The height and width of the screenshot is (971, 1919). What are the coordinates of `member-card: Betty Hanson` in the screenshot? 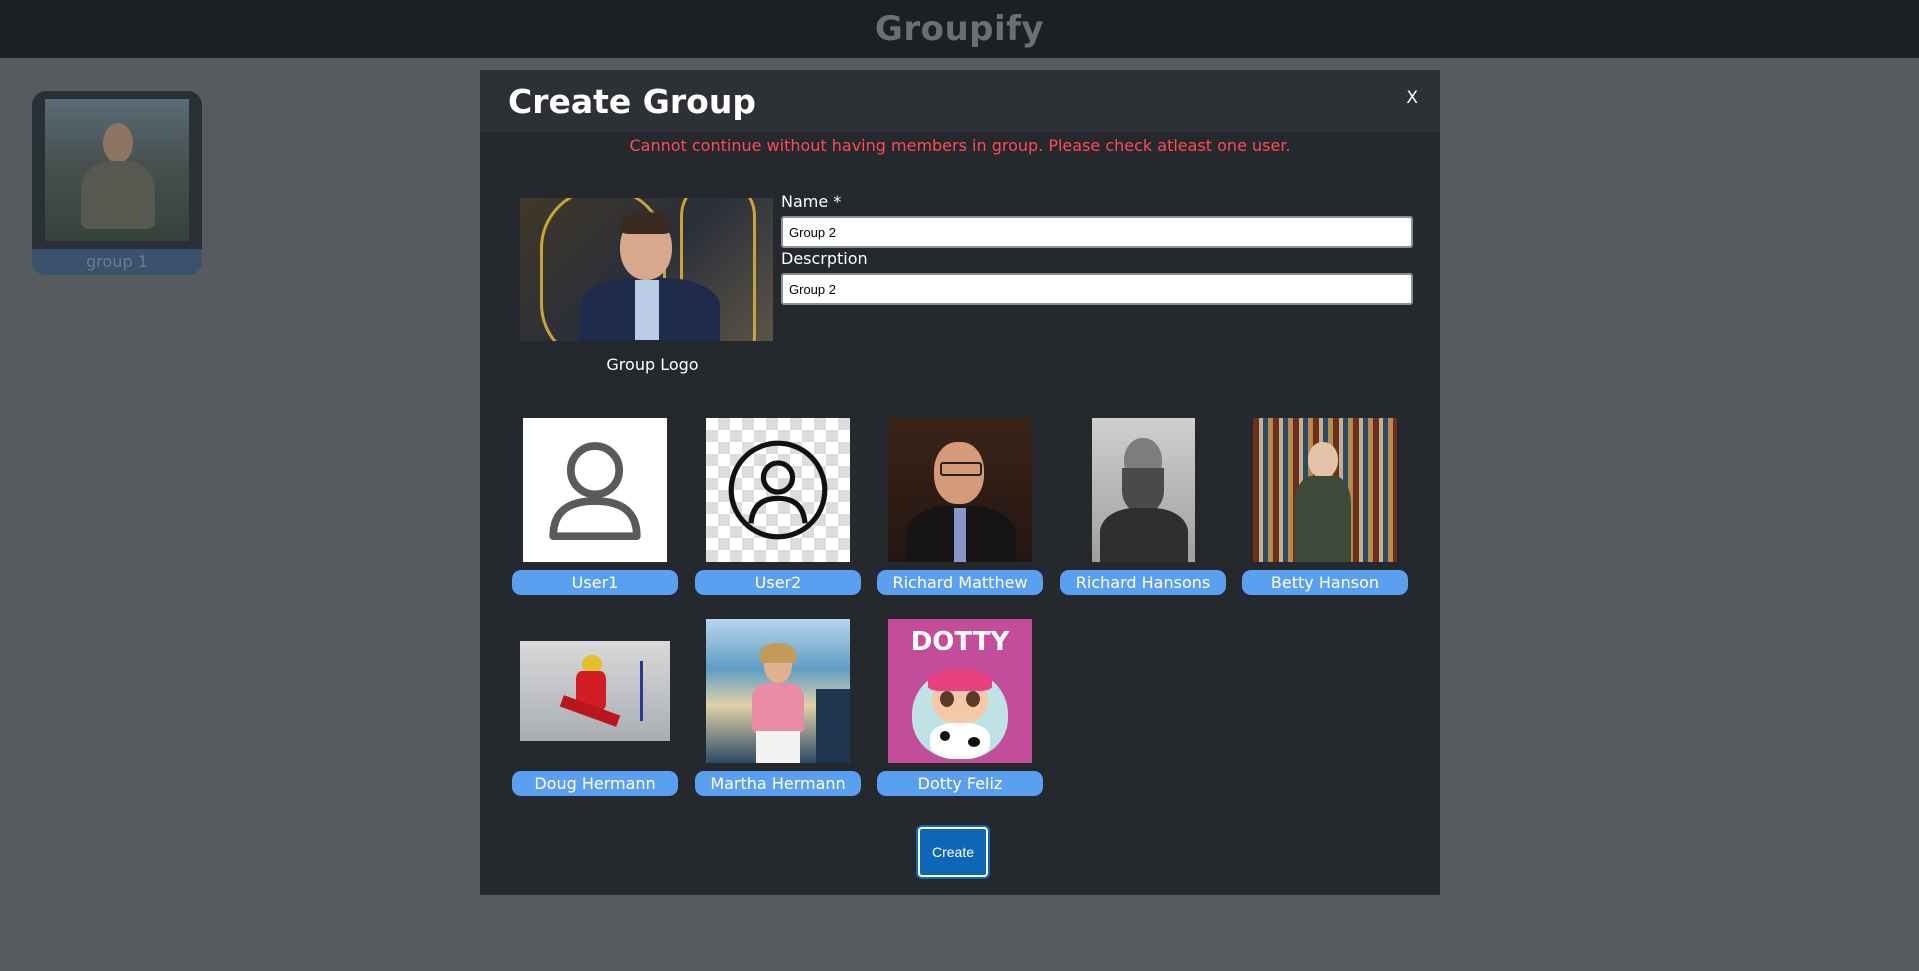 It's located at (1325, 506).